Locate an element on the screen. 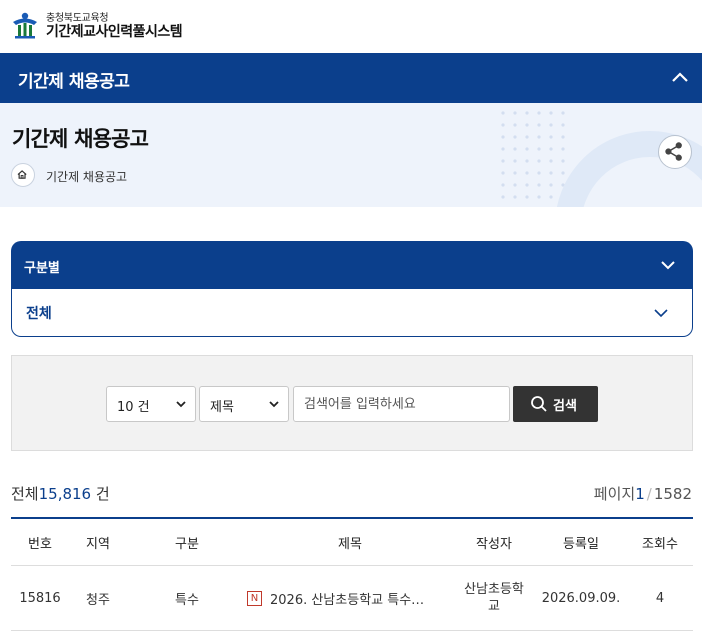 This screenshot has width=702, height=632. cell-writer: 산남초등학교 is located at coordinates (494, 598).